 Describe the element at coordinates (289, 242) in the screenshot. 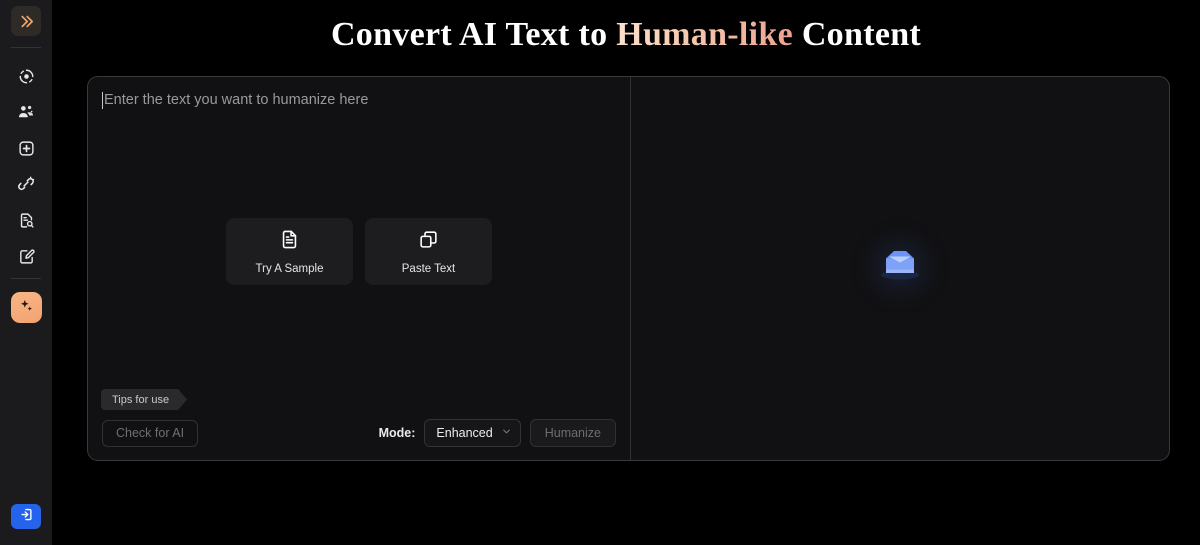

I see `document-lines-icon` at that location.